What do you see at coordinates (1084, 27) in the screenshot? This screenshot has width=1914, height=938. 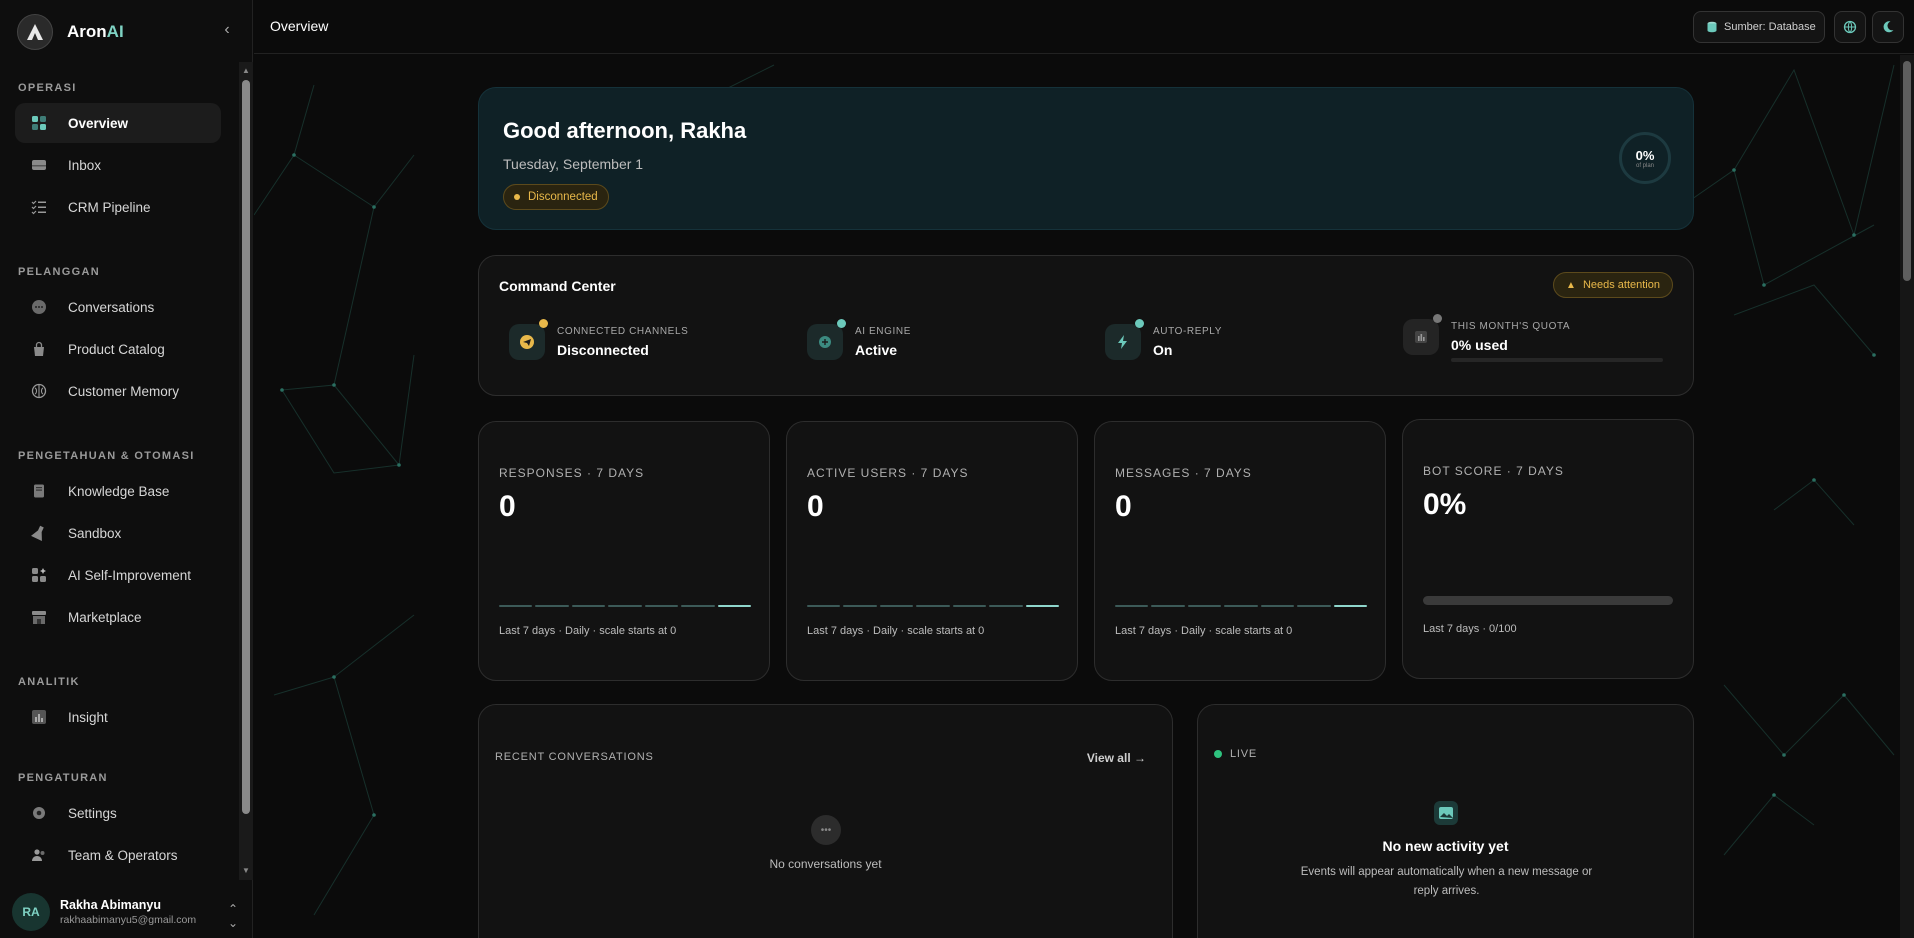 I see `topbar: Overview Sumber: Database` at bounding box center [1084, 27].